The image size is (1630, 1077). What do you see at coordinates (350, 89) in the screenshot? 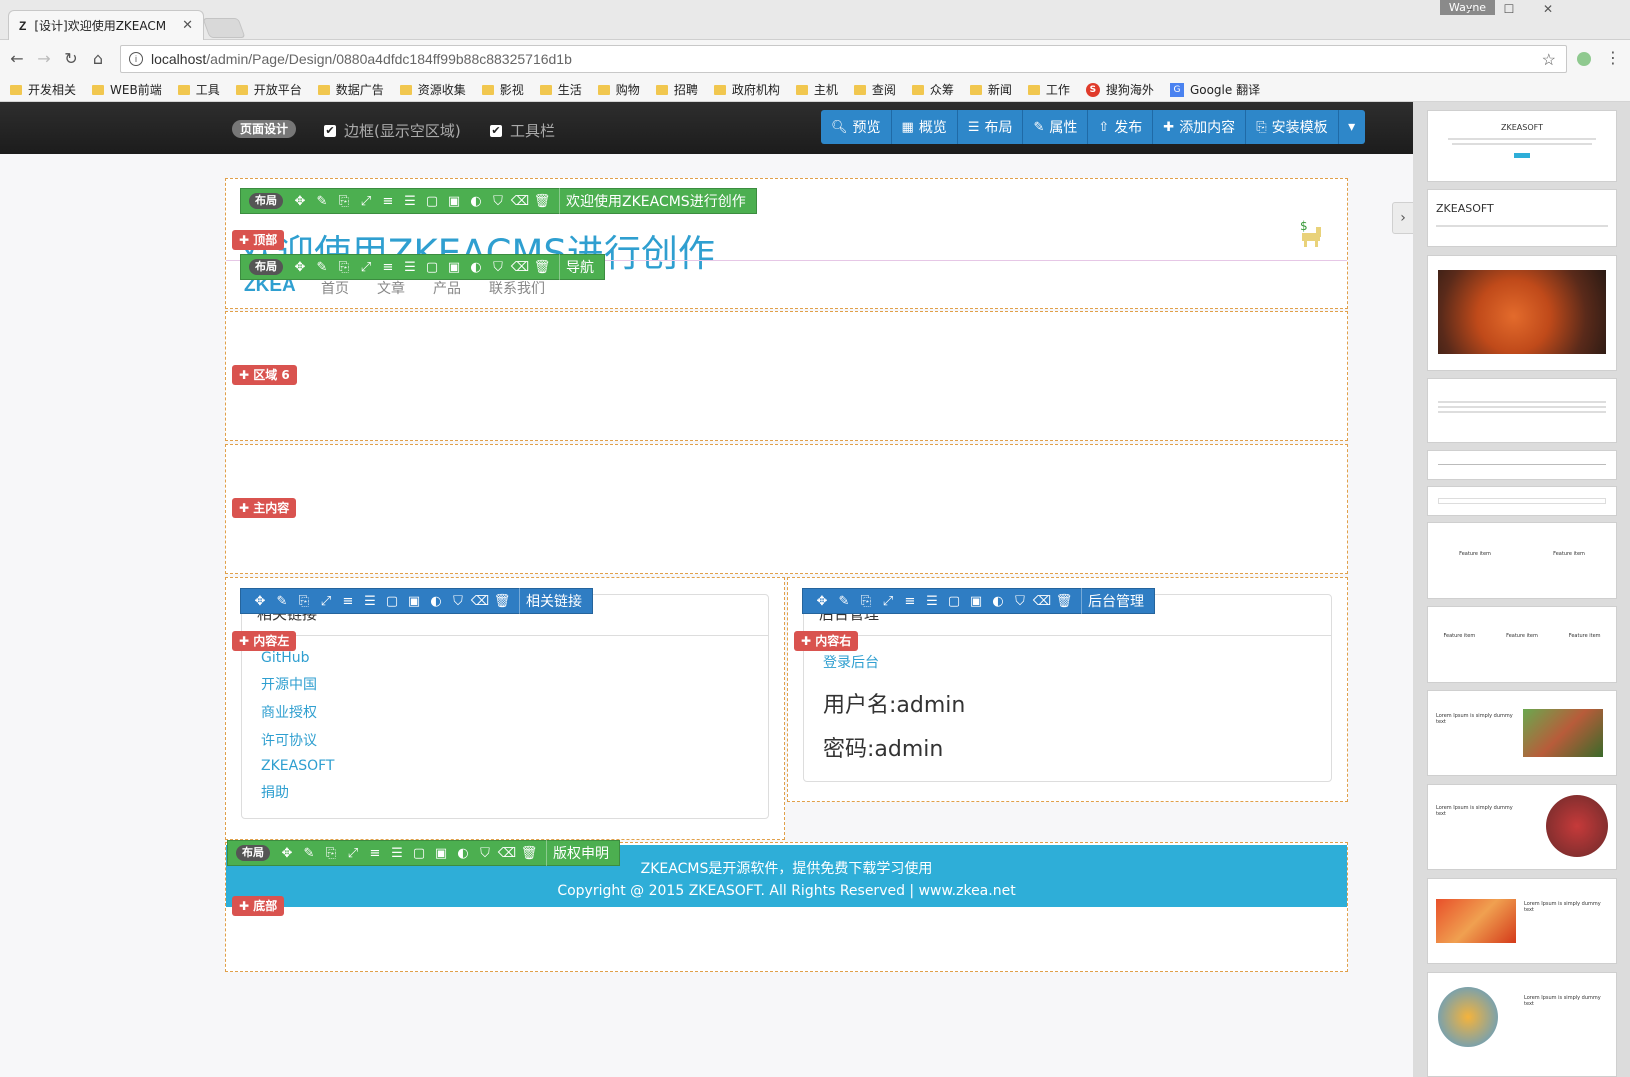
I see `bookmark-item: 数据广告` at bounding box center [350, 89].